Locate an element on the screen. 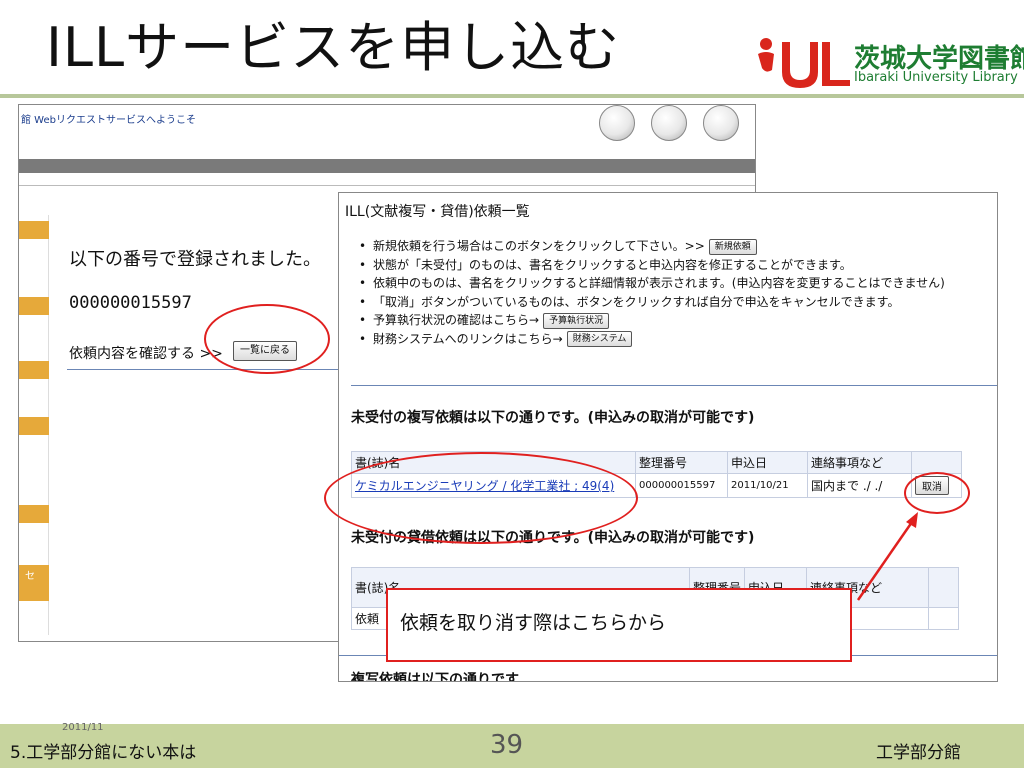 The image size is (1024, 768). back-to-list-button: 一覧に戻る is located at coordinates (265, 351).